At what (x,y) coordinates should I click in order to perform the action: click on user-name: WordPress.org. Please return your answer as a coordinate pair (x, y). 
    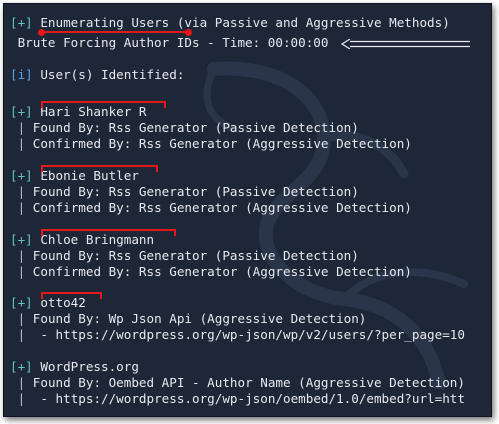
    Looking at the image, I should click on (89, 366).